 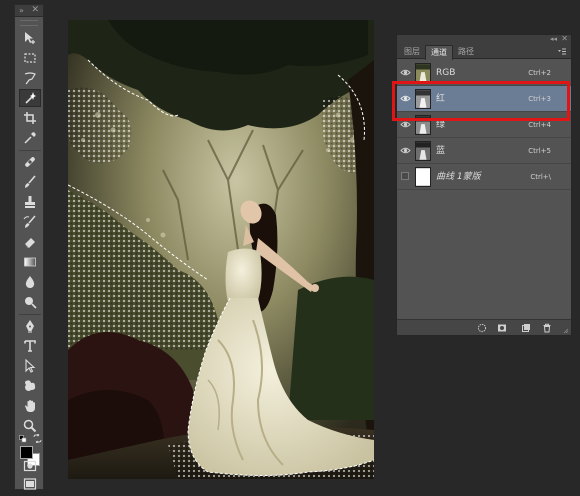 What do you see at coordinates (29, 23) in the screenshot?
I see `toolbox-grip` at bounding box center [29, 23].